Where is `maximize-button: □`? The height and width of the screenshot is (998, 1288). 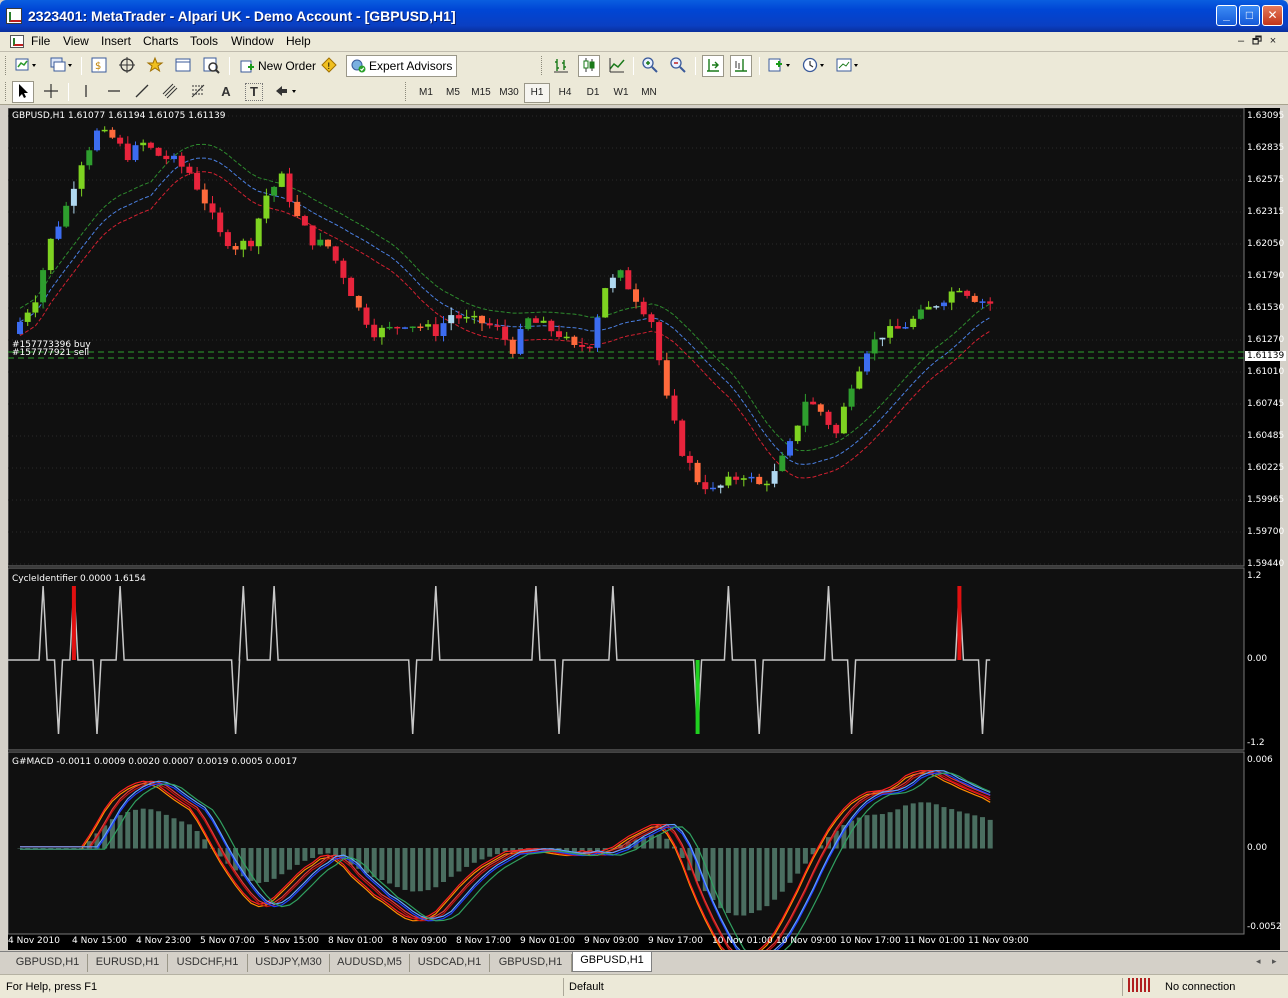 maximize-button: □ is located at coordinates (1249, 15).